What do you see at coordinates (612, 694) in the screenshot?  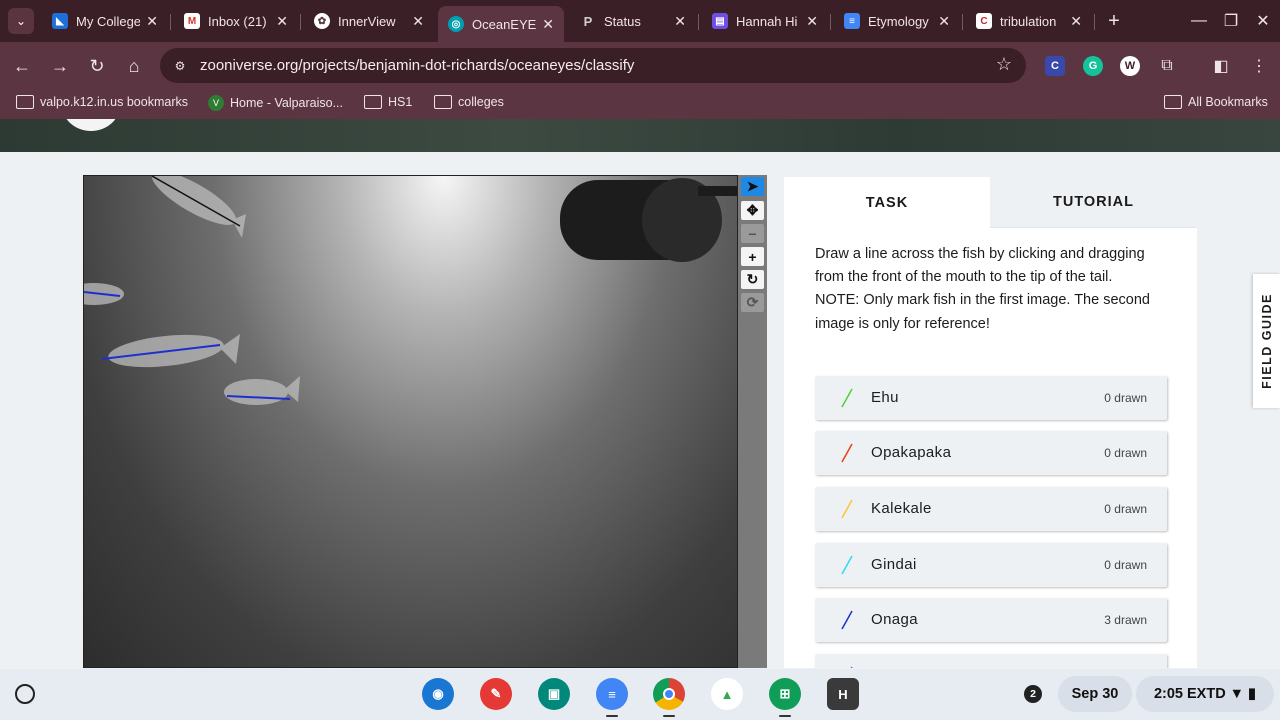 I see `docs-app-icon: ≡` at bounding box center [612, 694].